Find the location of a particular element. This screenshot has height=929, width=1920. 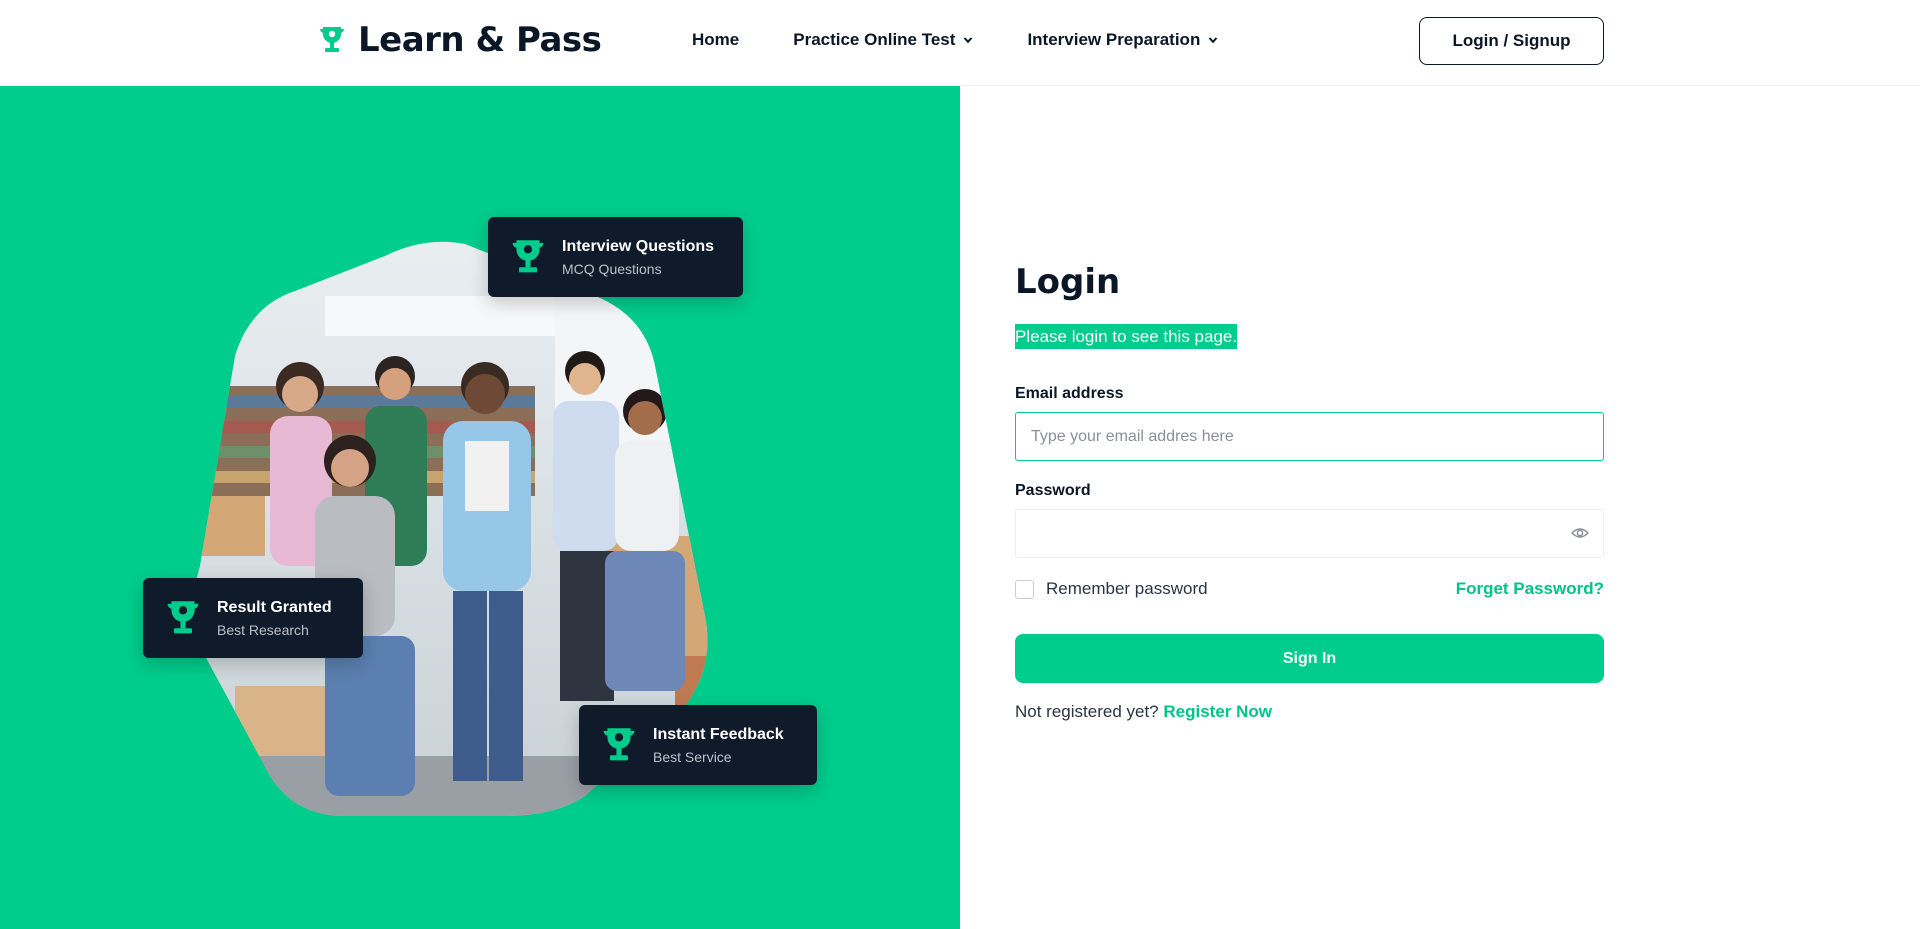

remember-label: Remember password is located at coordinates (1127, 588).